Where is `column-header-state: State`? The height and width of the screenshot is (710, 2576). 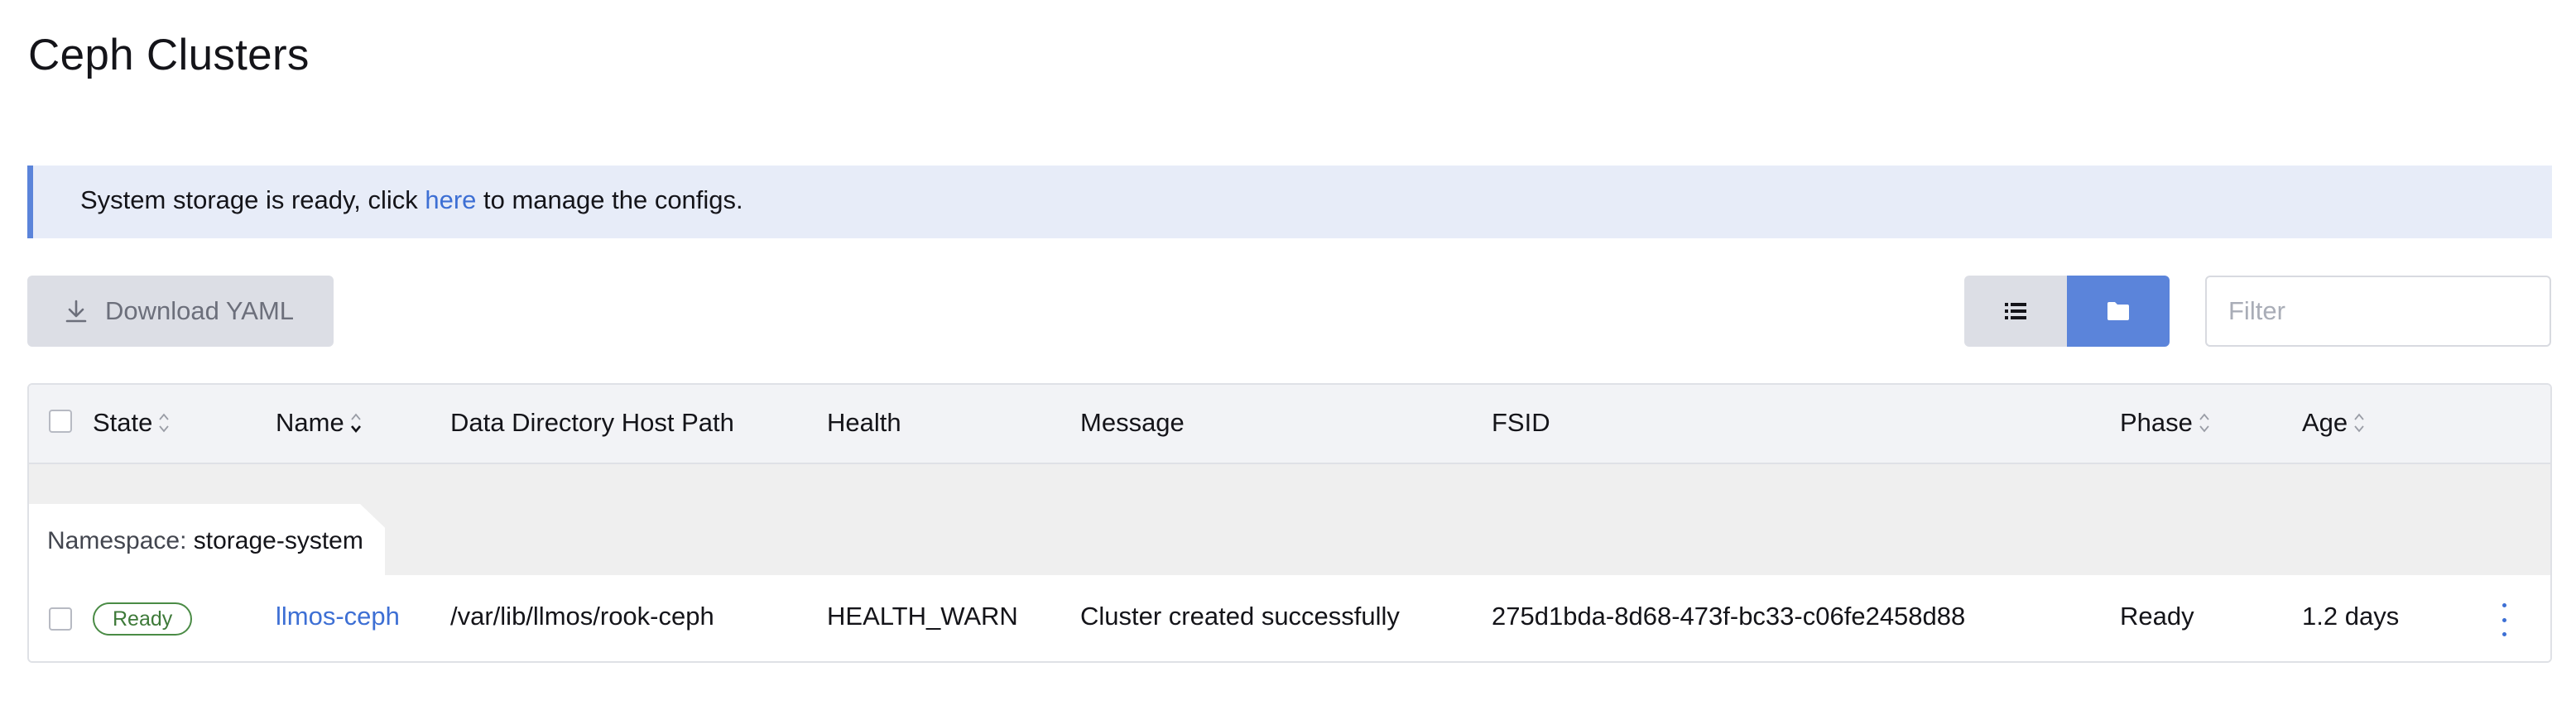
column-header-state: State is located at coordinates (132, 423).